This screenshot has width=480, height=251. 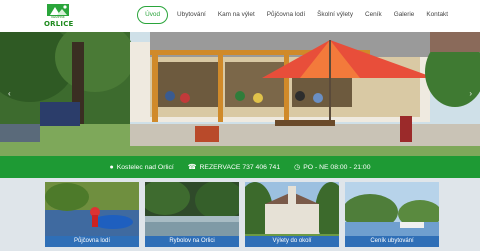 What do you see at coordinates (192, 167) in the screenshot?
I see `phone-icon: ☎` at bounding box center [192, 167].